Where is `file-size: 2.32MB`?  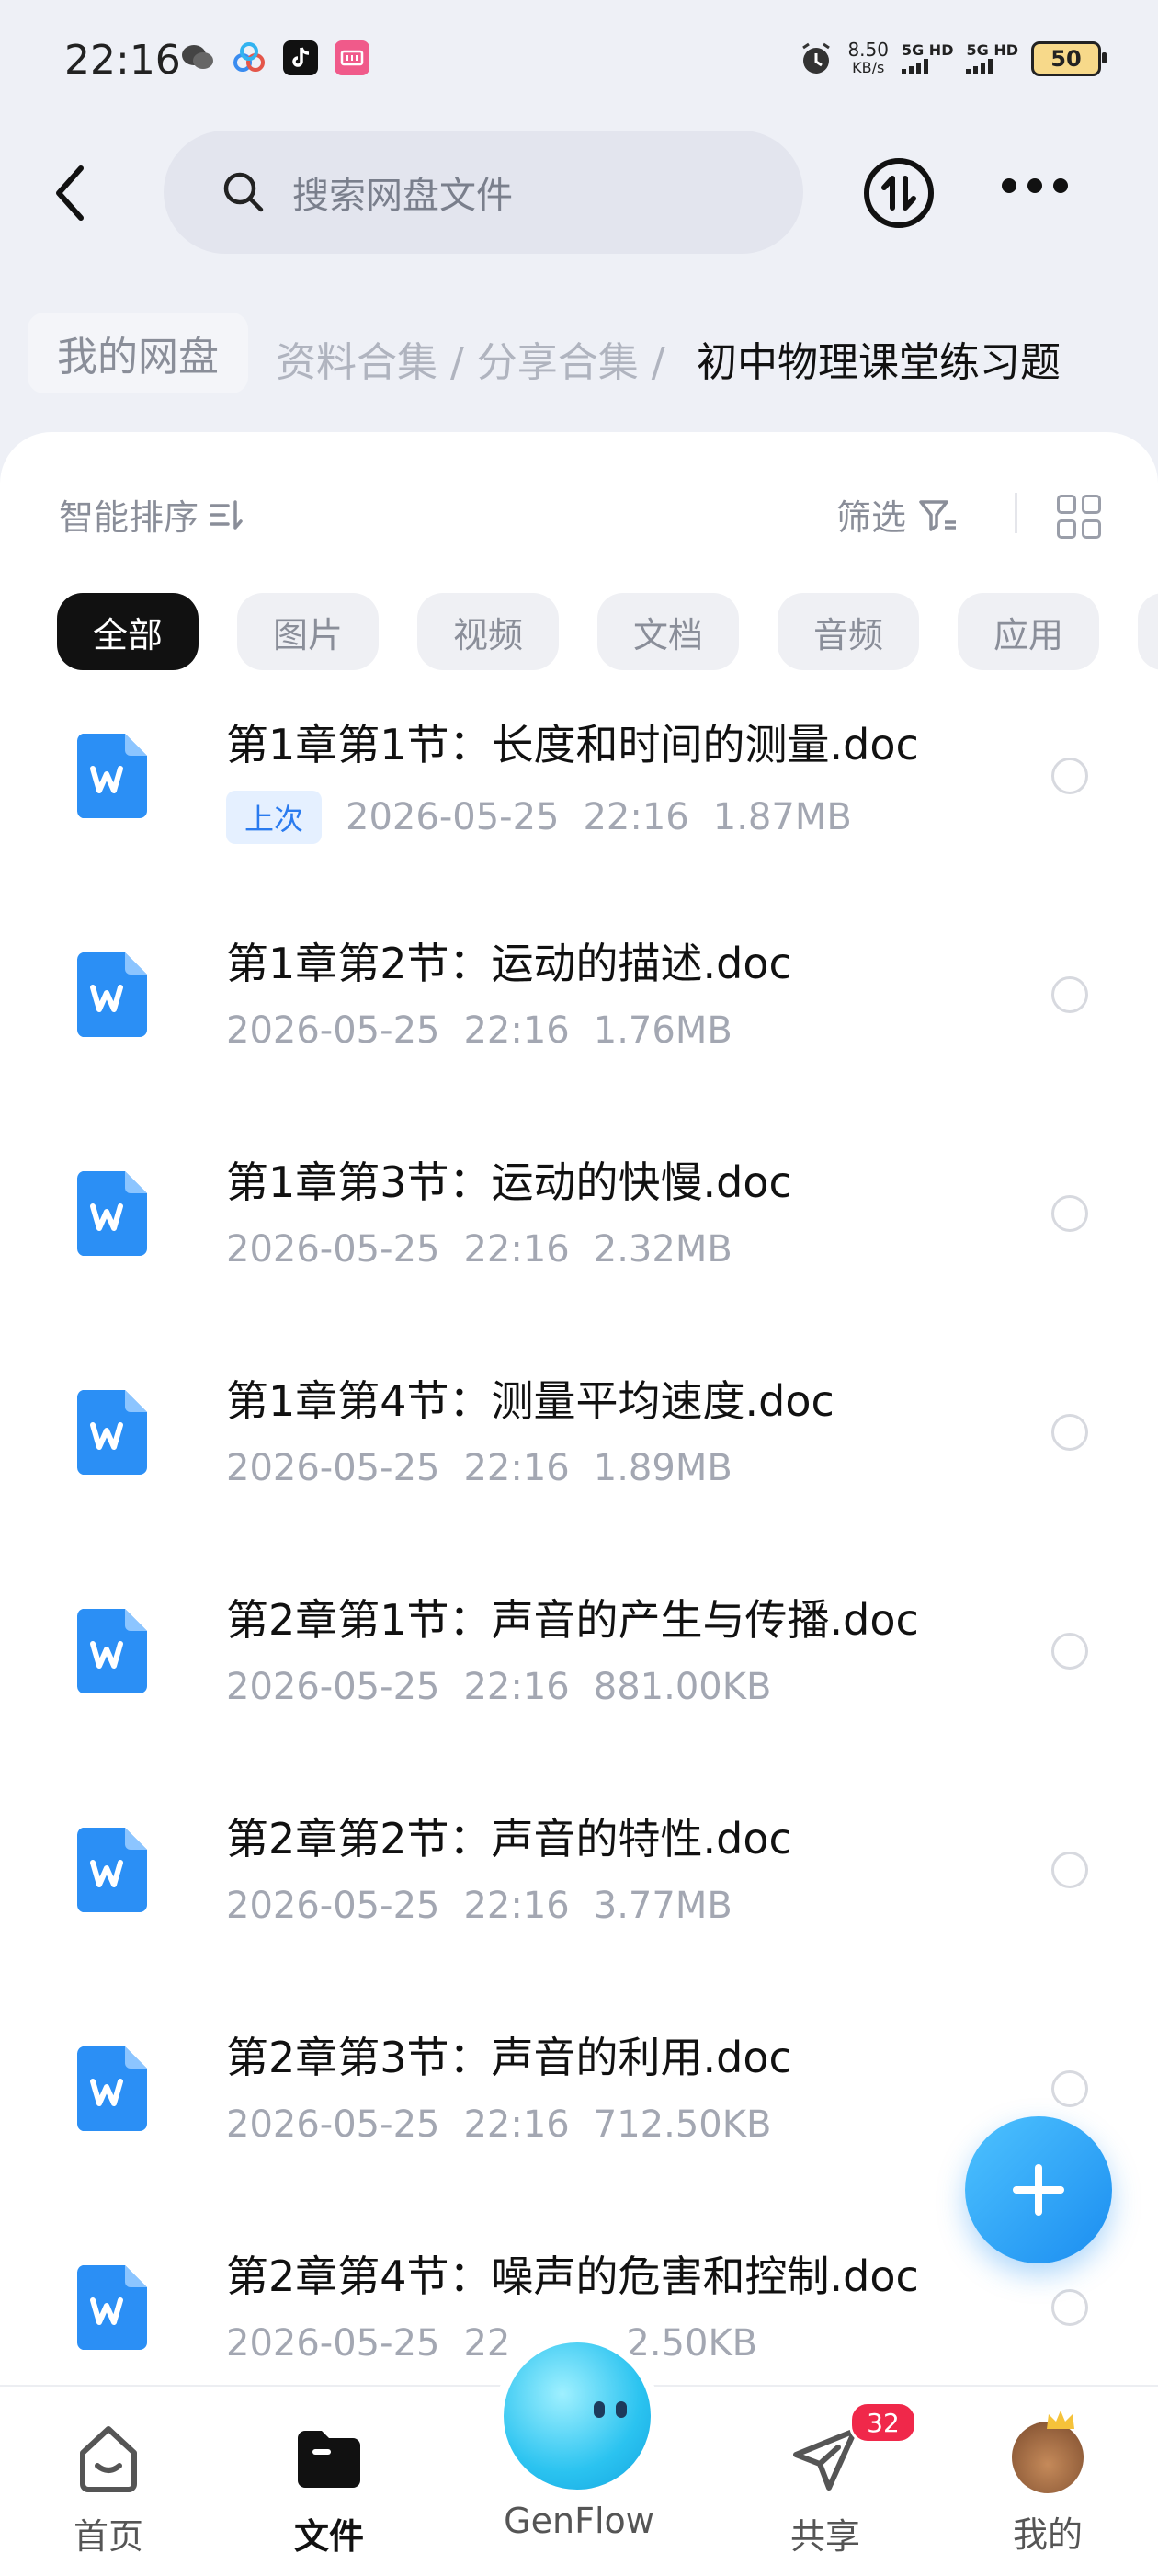
file-size: 2.32MB is located at coordinates (663, 1249).